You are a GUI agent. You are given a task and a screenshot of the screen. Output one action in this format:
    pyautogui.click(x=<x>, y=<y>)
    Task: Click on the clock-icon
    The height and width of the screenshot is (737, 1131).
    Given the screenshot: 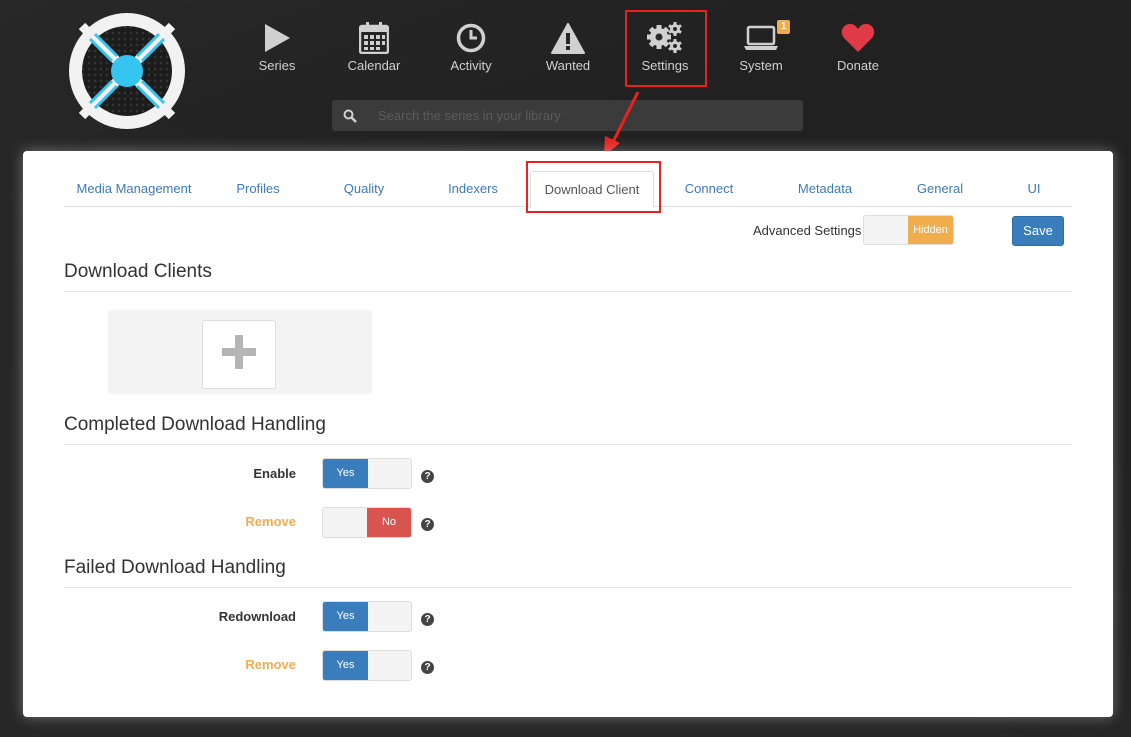 What is the action you would take?
    pyautogui.click(x=471, y=38)
    